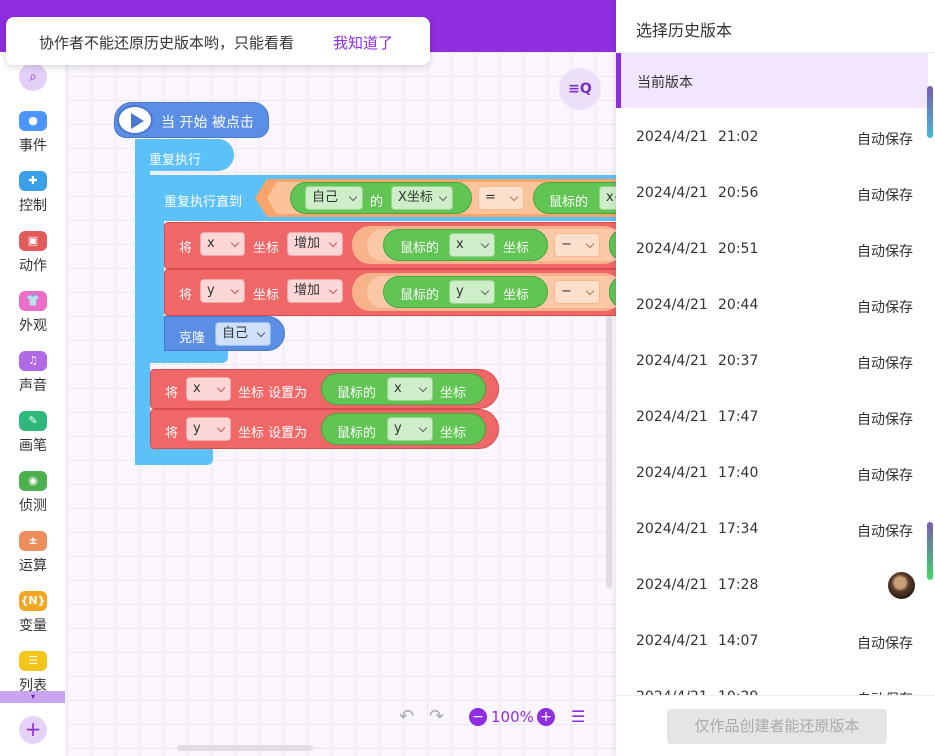  What do you see at coordinates (32, 313) in the screenshot?
I see `category-looks: 👕 外观` at bounding box center [32, 313].